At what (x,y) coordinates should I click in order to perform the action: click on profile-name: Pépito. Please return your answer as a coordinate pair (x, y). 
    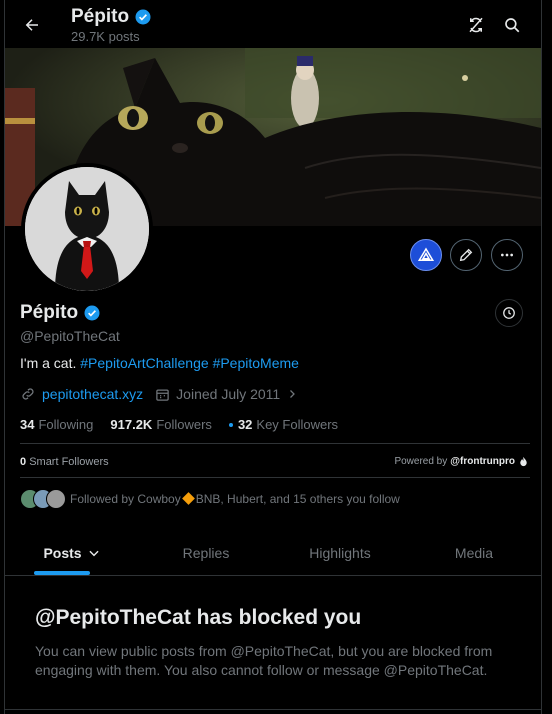
    Looking at the image, I should click on (49, 312).